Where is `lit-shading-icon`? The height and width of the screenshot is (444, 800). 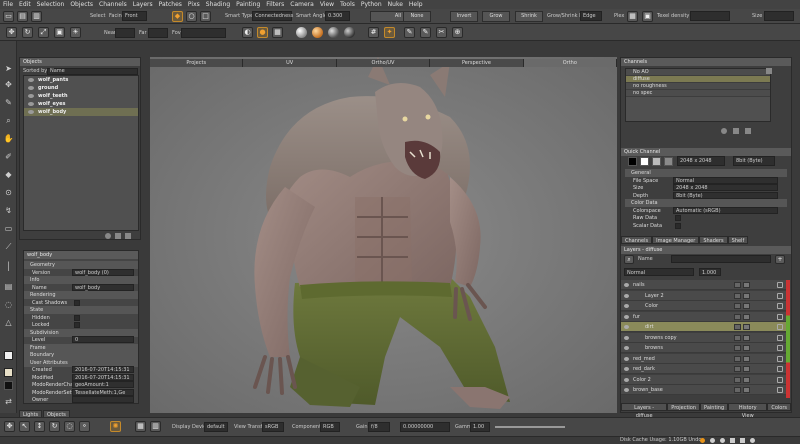 lit-shading-icon is located at coordinates (333, 32).